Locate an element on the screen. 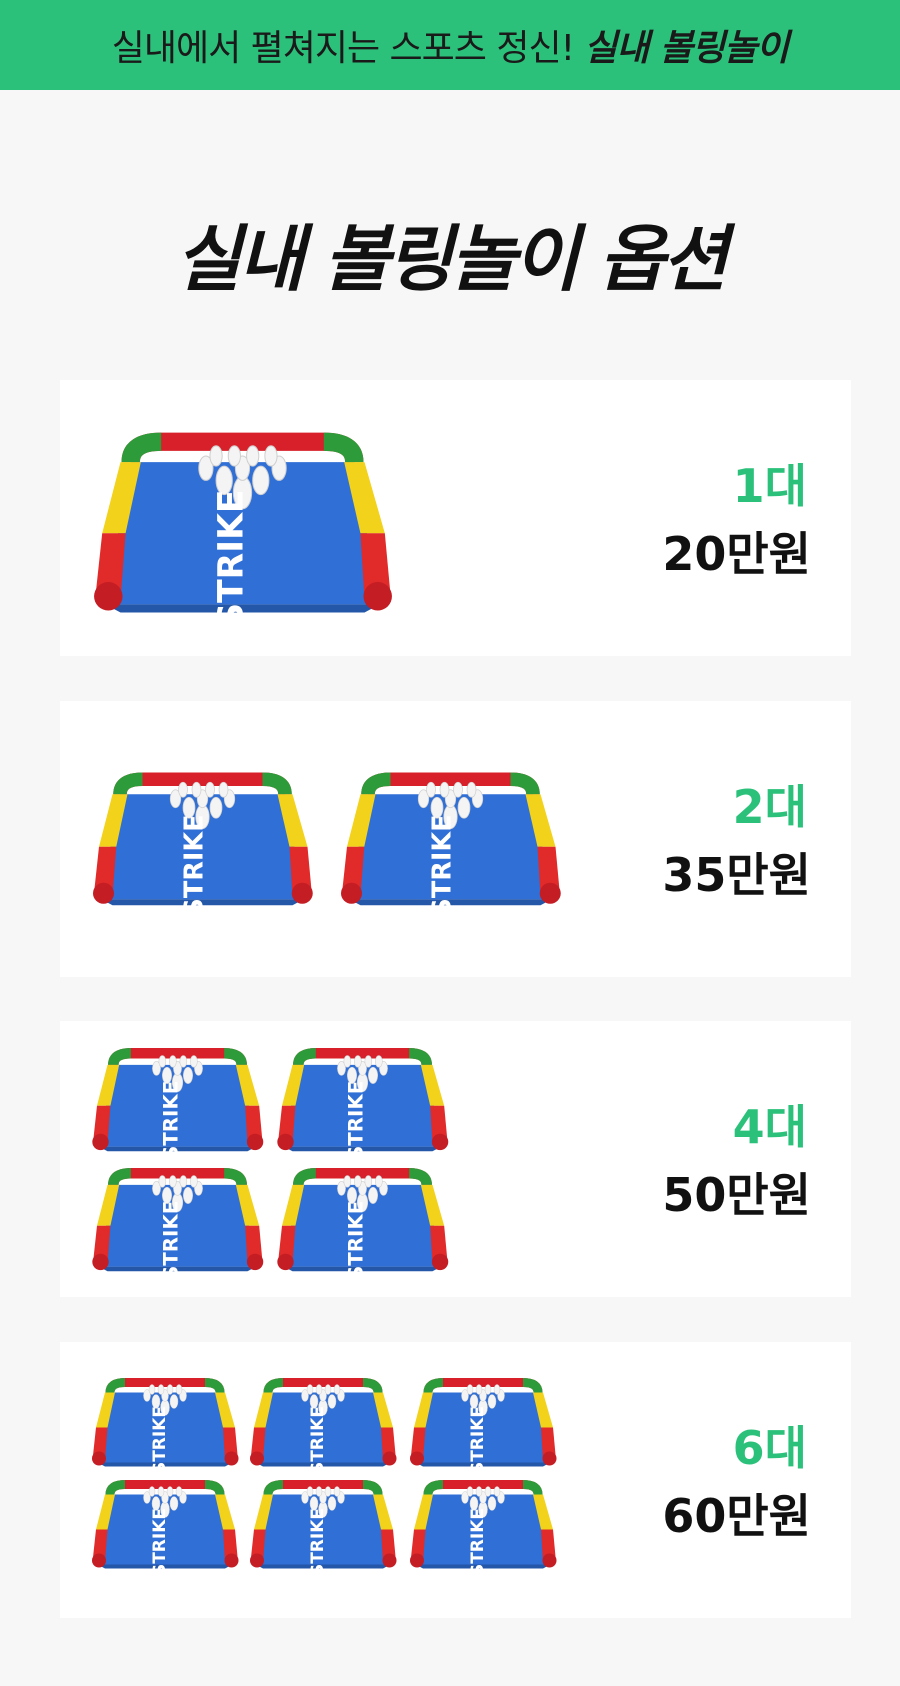 This screenshot has width=900, height=1686. option-card-1: 1대 20만원 is located at coordinates (455, 518).